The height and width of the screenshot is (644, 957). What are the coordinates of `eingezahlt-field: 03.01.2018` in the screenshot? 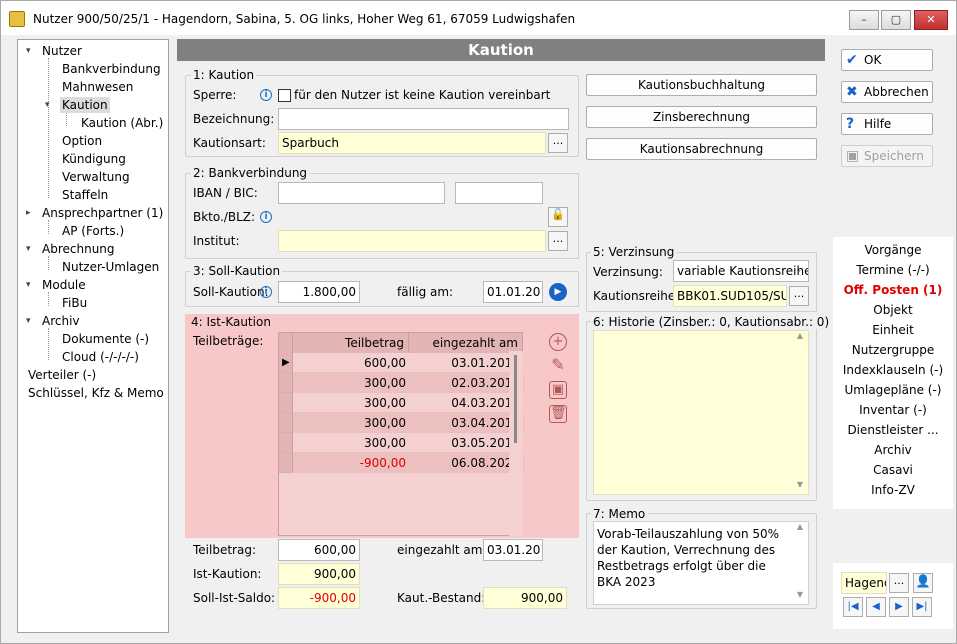 It's located at (513, 550).